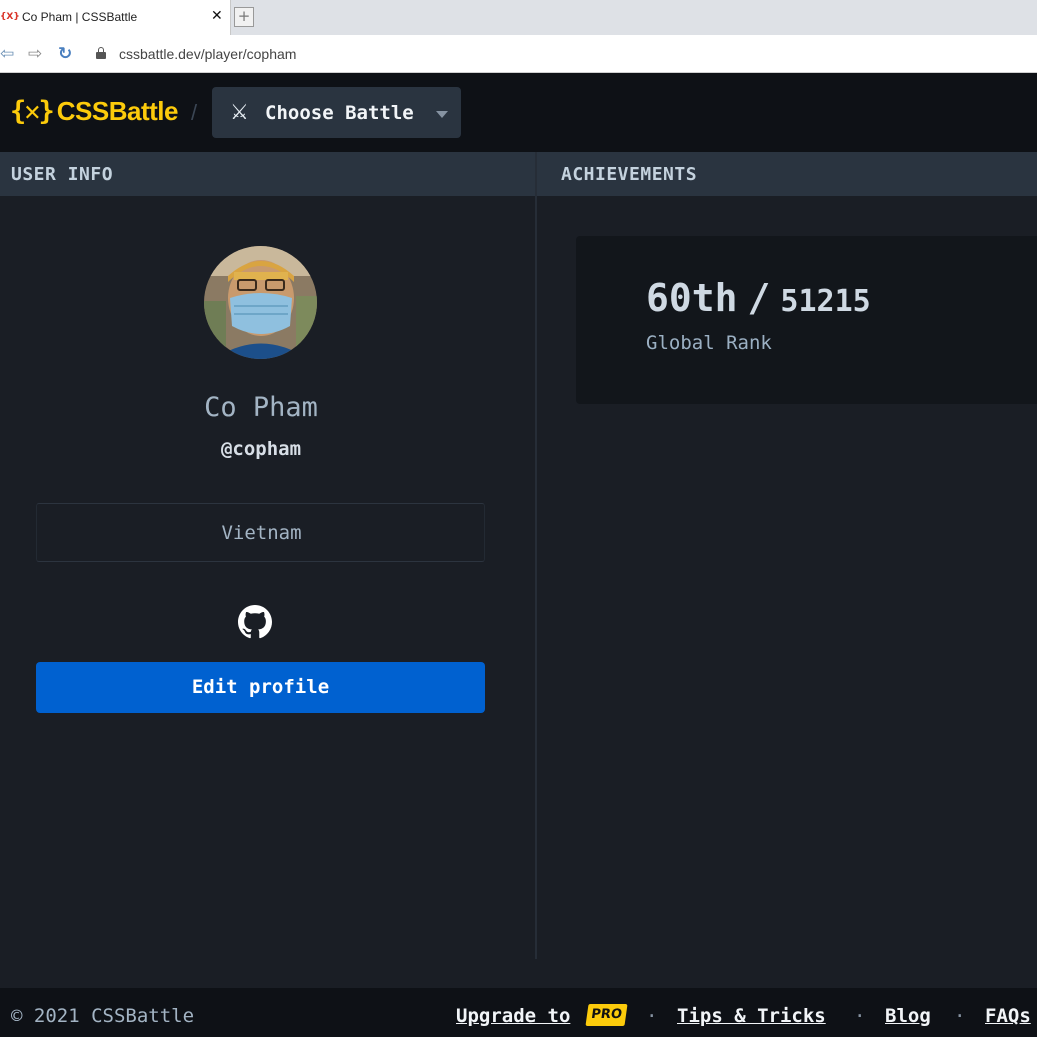 This screenshot has height=1037, width=1037. I want to click on rank-line: 60th/ 51215, so click(758, 298).